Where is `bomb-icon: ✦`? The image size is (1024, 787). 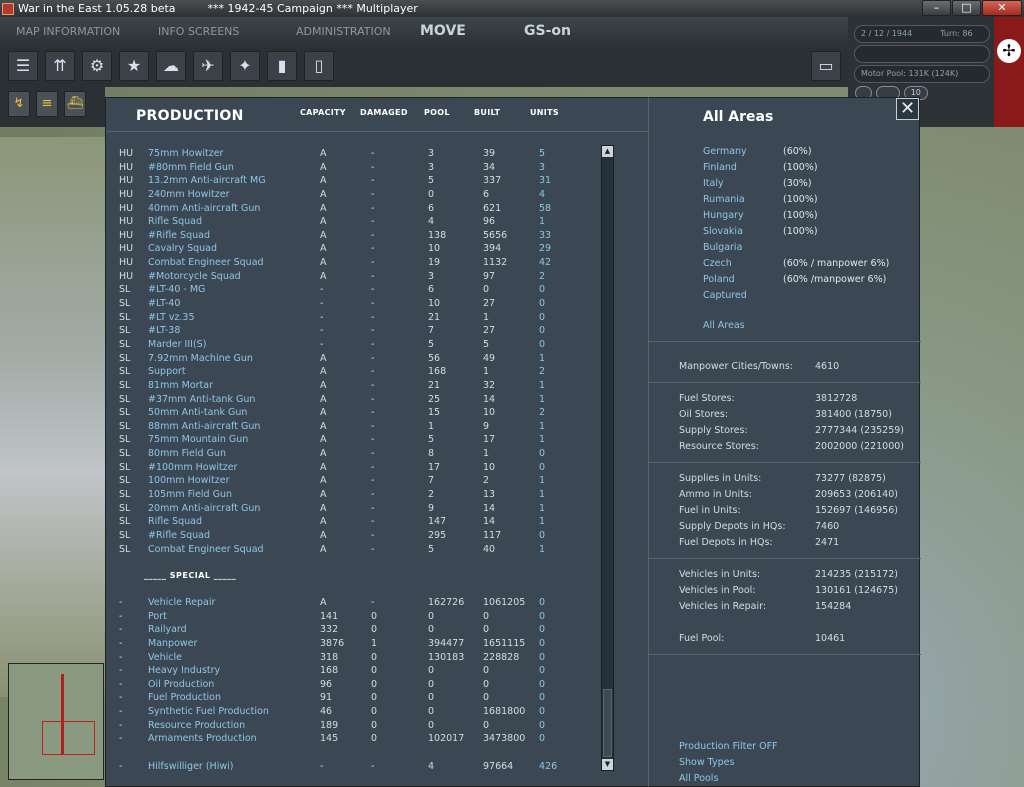
bomb-icon: ✦ is located at coordinates (245, 66).